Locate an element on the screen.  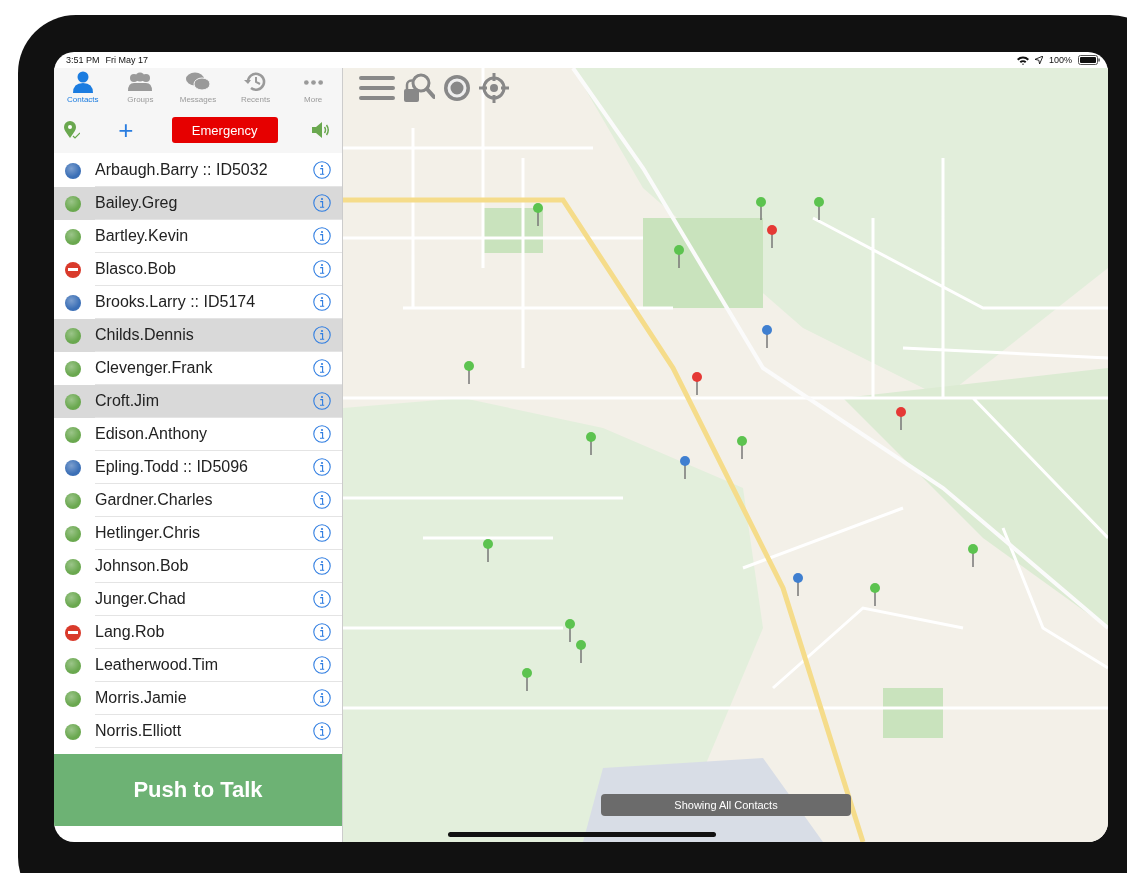
speaker-icon is located at coordinates (321, 130).